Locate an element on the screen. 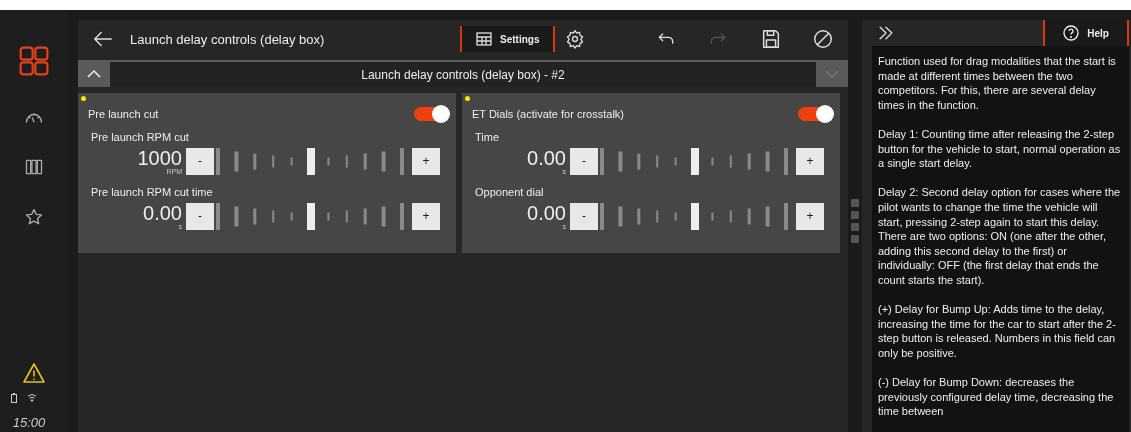 The width and height of the screenshot is (1131, 432). help-paragraph: (+) Delay for Bump Up: Adds time to the delay, increasing the time for the car to start after the 2-step button is released. Numbers in this field can only be positive. is located at coordinates (997, 331).